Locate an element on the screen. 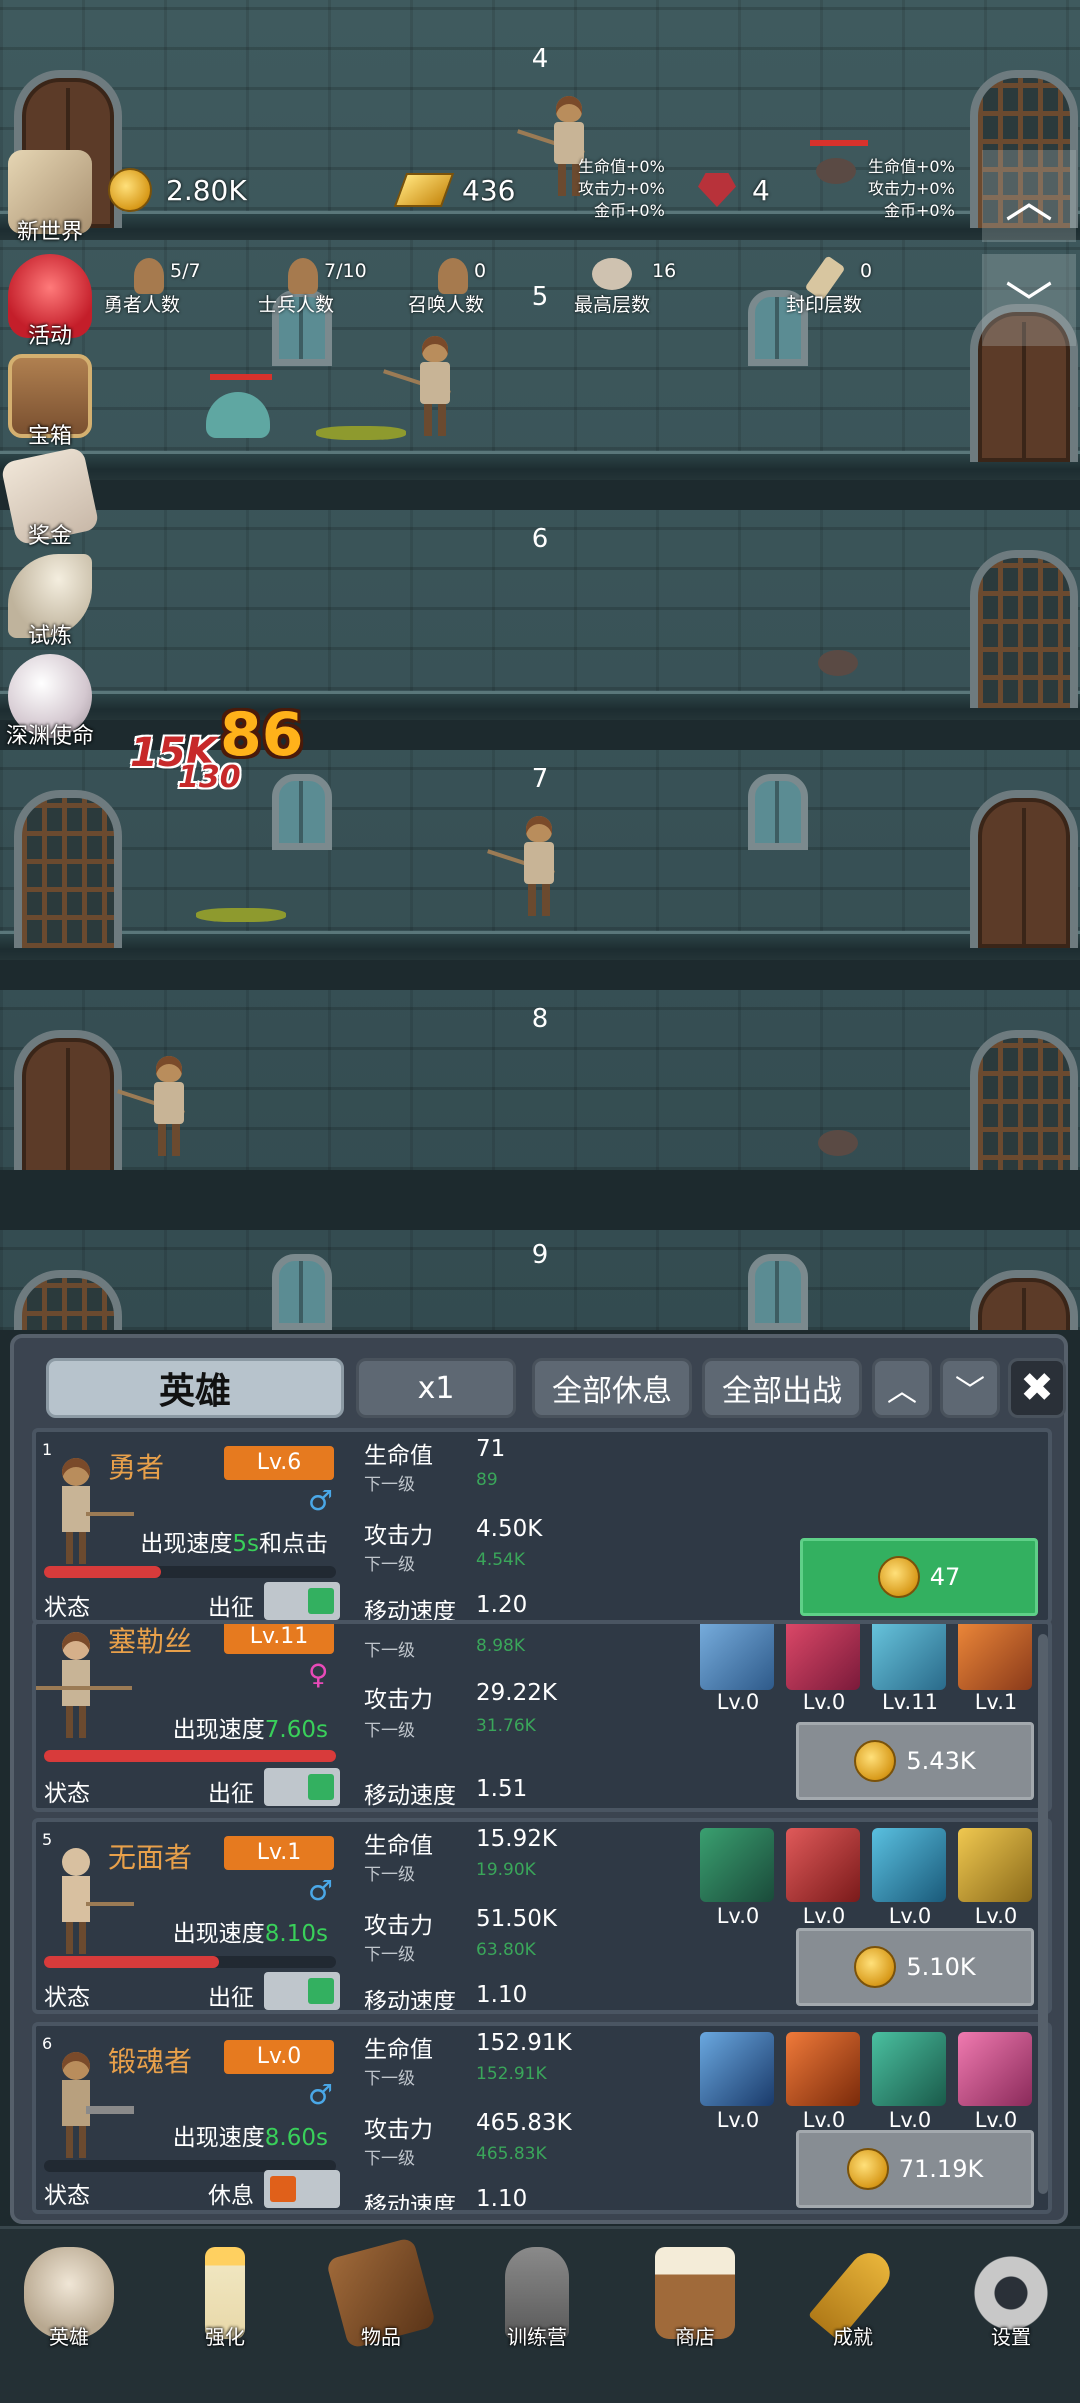 The width and height of the screenshot is (1080, 2403). panel-down-button: ﹀ is located at coordinates (970, 1388).